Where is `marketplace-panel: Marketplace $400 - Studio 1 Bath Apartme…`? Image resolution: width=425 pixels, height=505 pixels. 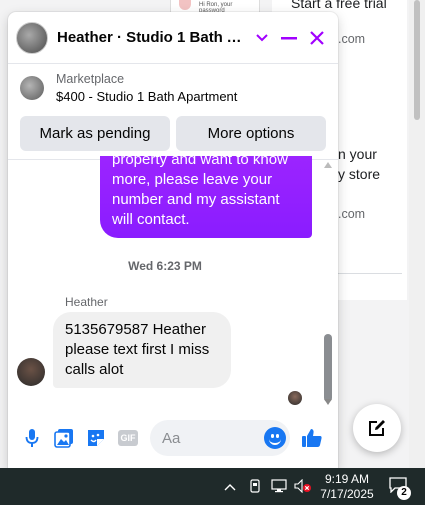 marketplace-panel: Marketplace $400 - Studio 1 Bath Apartme… is located at coordinates (173, 112).